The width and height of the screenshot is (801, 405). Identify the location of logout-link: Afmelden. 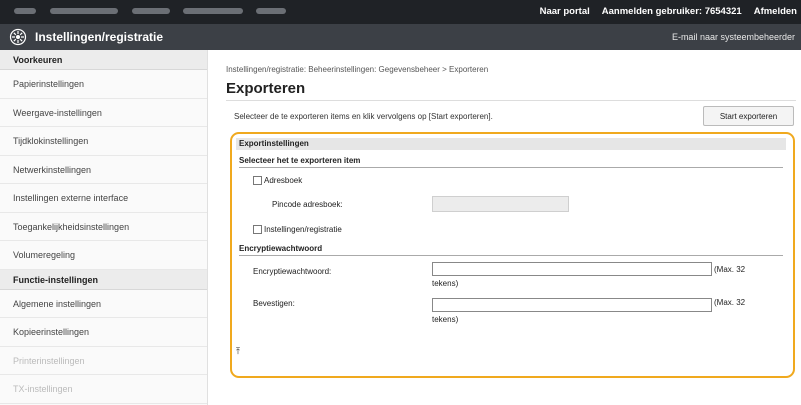
(775, 11).